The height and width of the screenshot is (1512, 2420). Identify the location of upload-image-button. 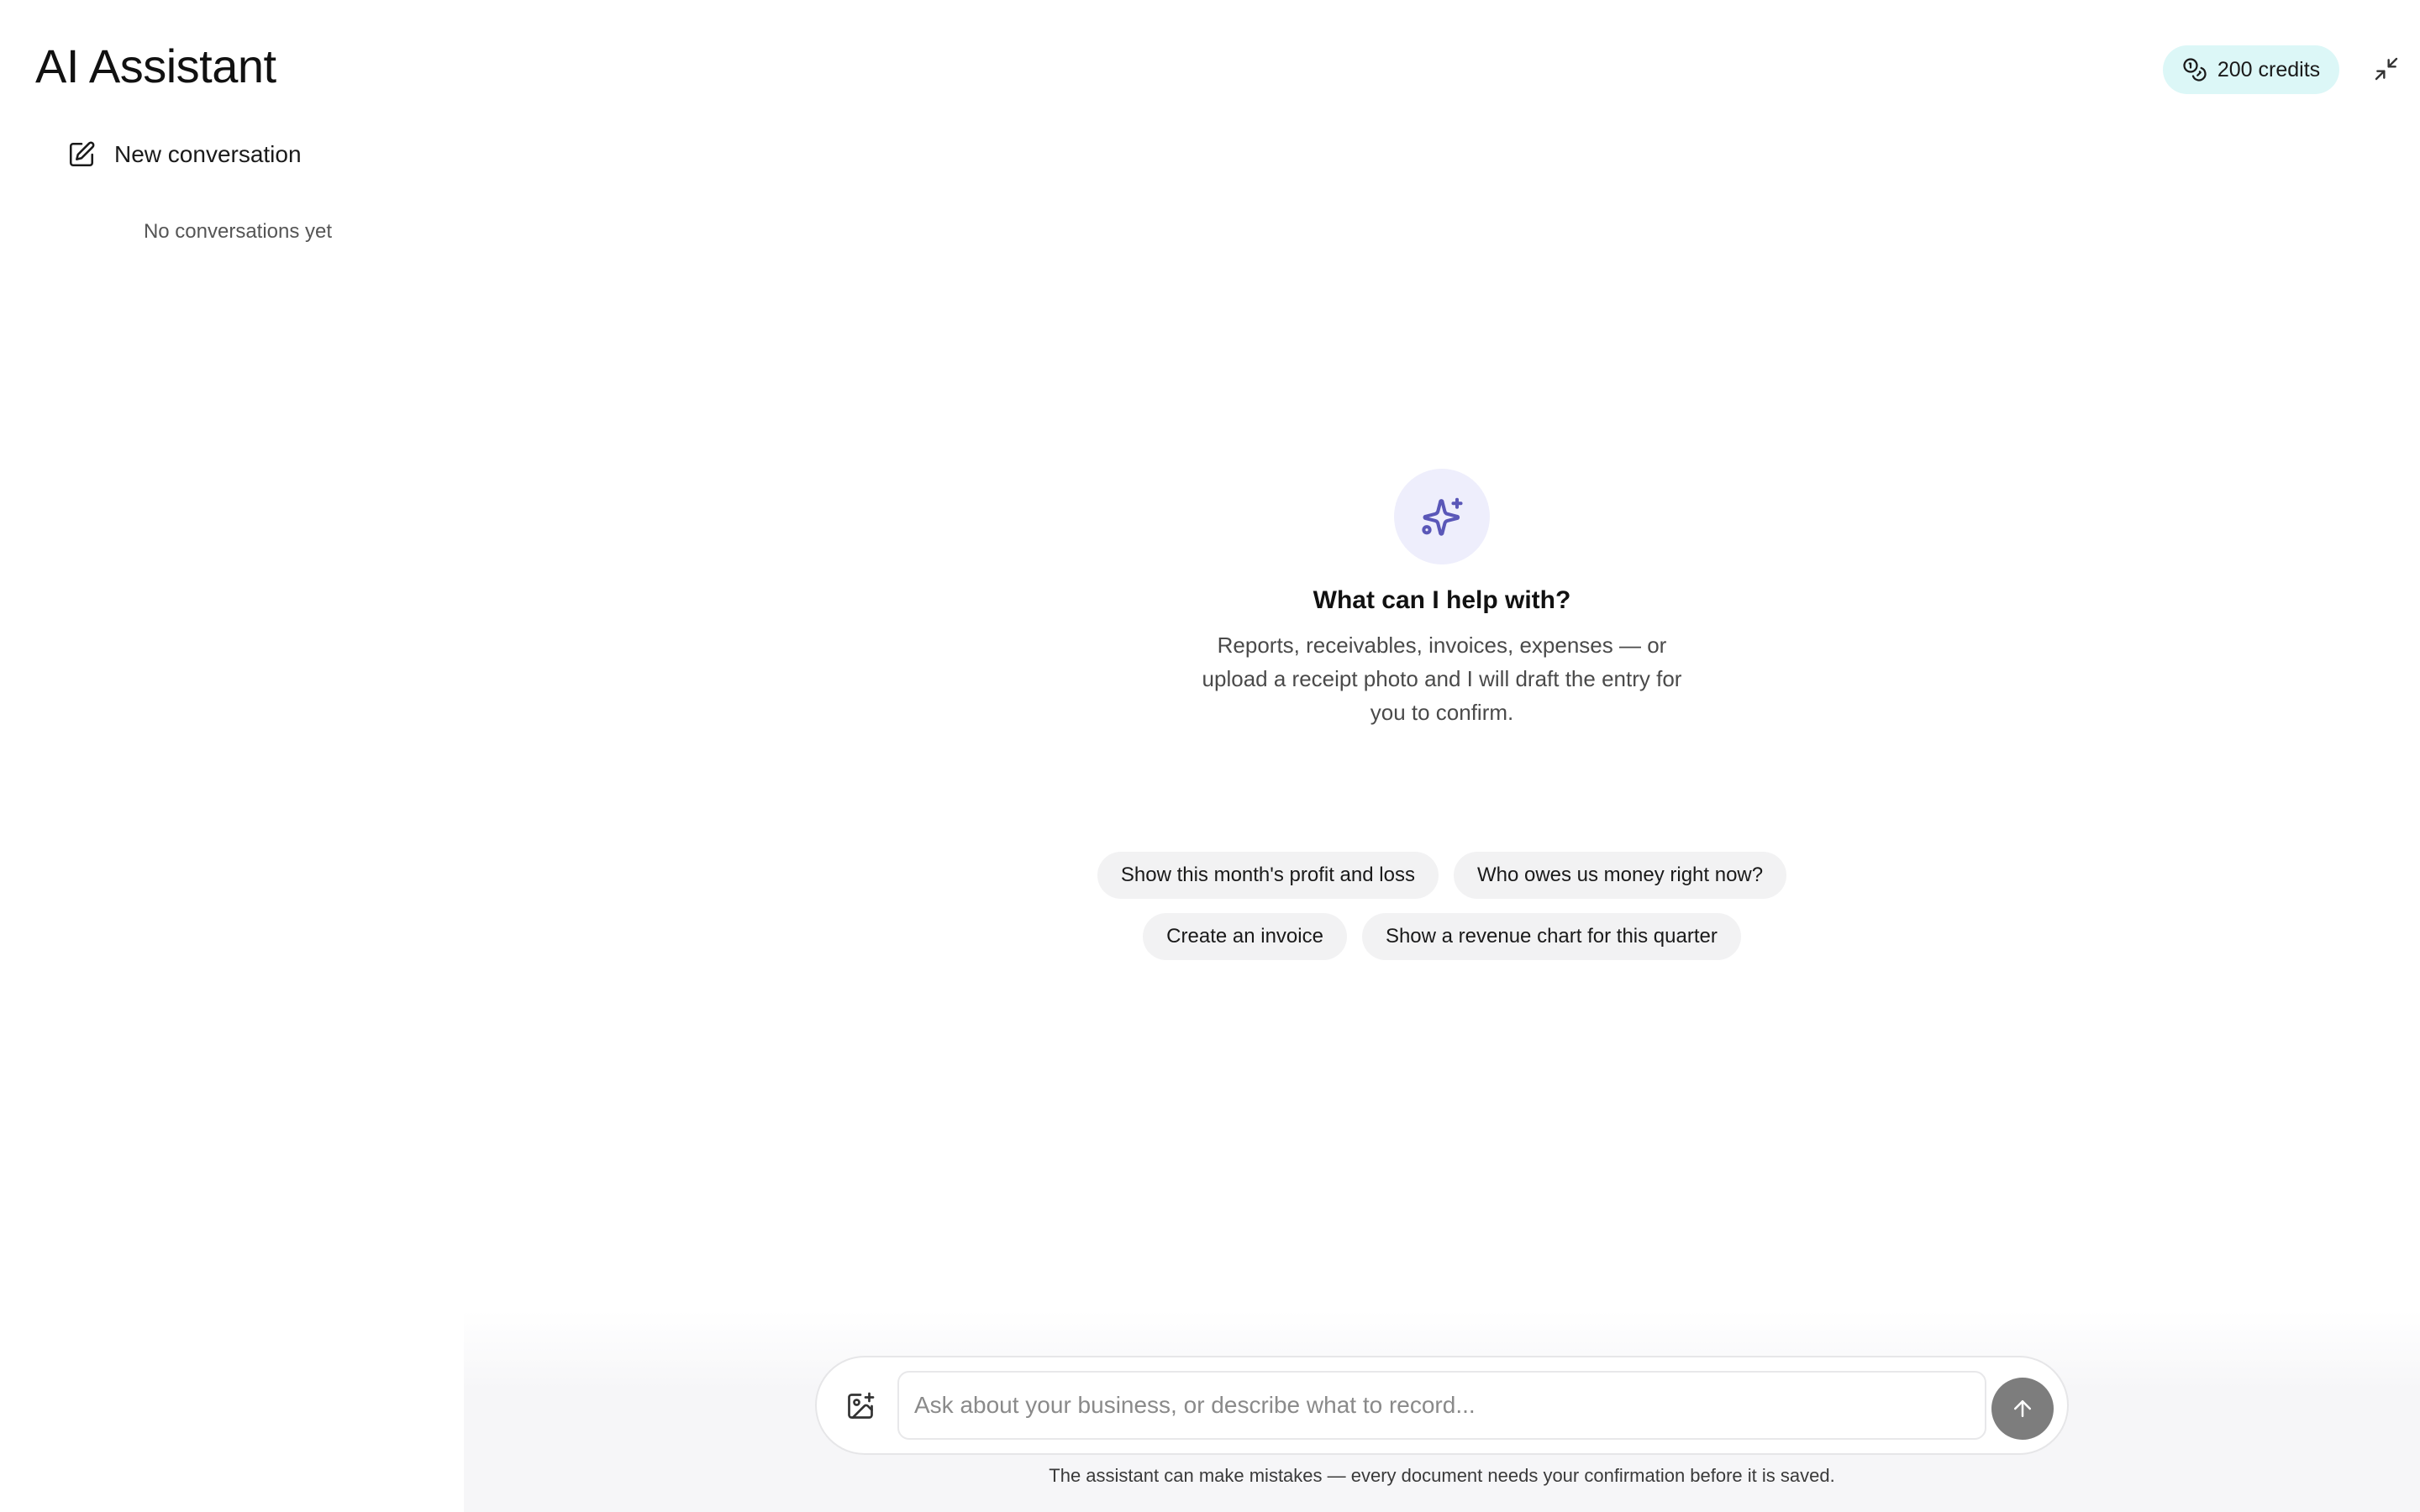
(861, 1406).